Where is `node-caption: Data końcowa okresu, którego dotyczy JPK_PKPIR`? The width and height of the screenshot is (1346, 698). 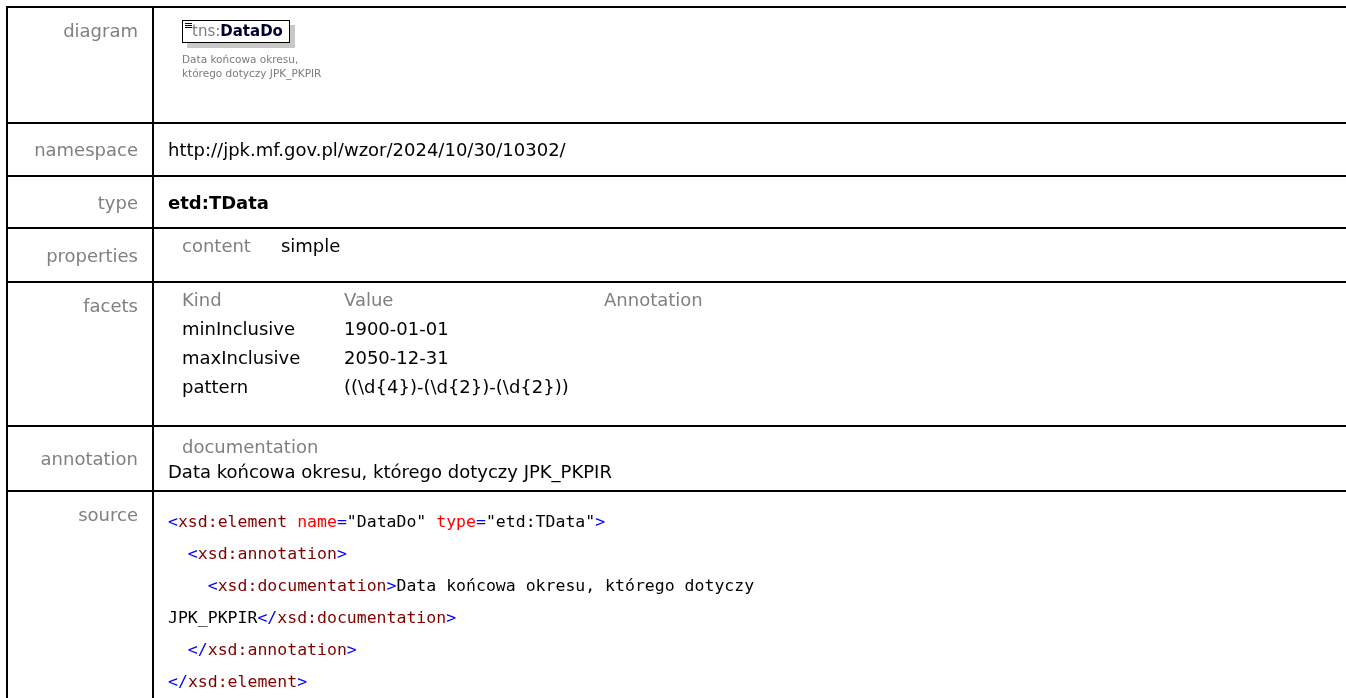 node-caption: Data końcowa okresu, którego dotyczy JPK_PKPIR is located at coordinates (252, 67).